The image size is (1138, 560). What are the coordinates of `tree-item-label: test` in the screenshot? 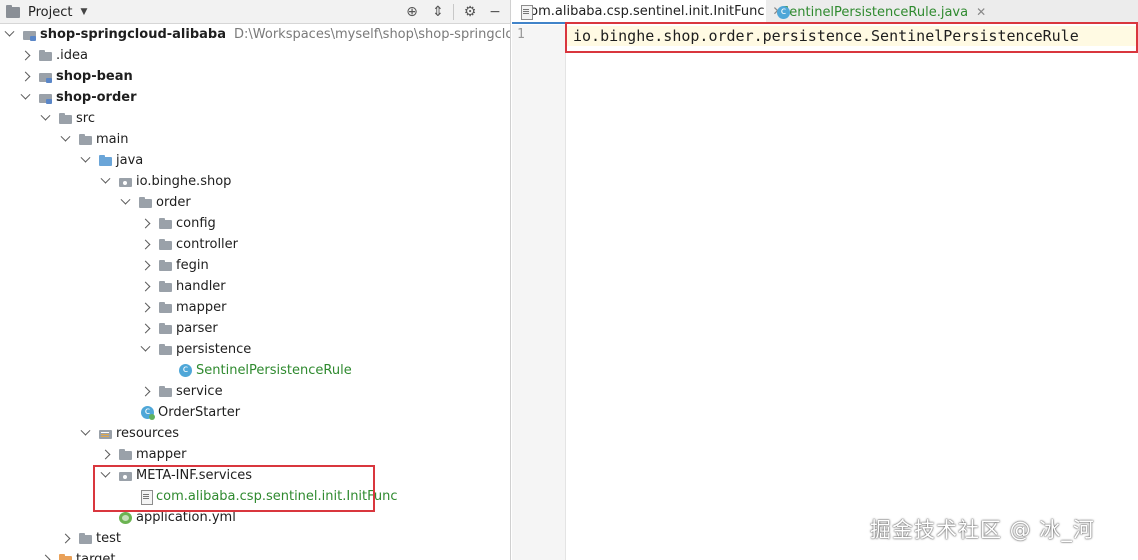 It's located at (108, 538).